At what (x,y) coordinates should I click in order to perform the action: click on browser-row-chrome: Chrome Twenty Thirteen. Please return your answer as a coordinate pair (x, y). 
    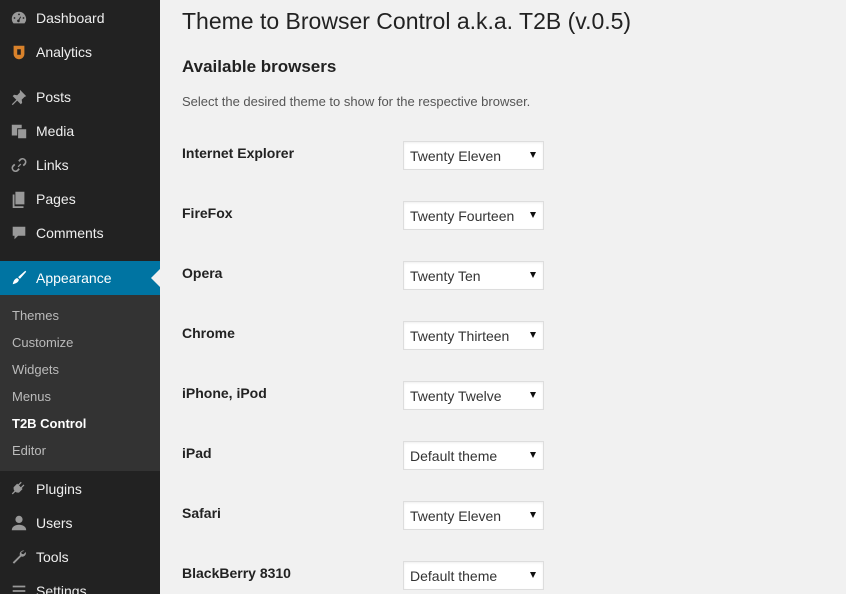
    Looking at the image, I should click on (482, 336).